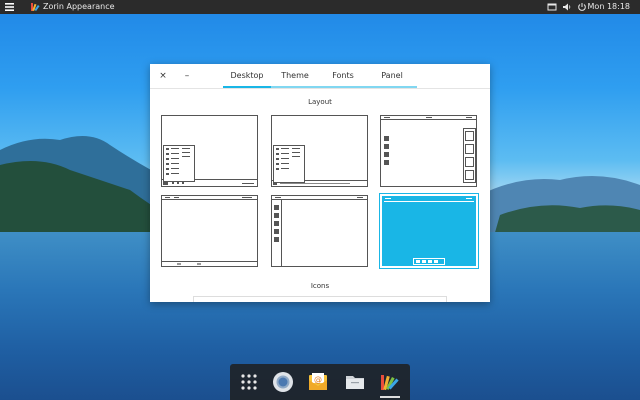  Describe the element at coordinates (552, 7) in the screenshot. I see `window-icon` at that location.